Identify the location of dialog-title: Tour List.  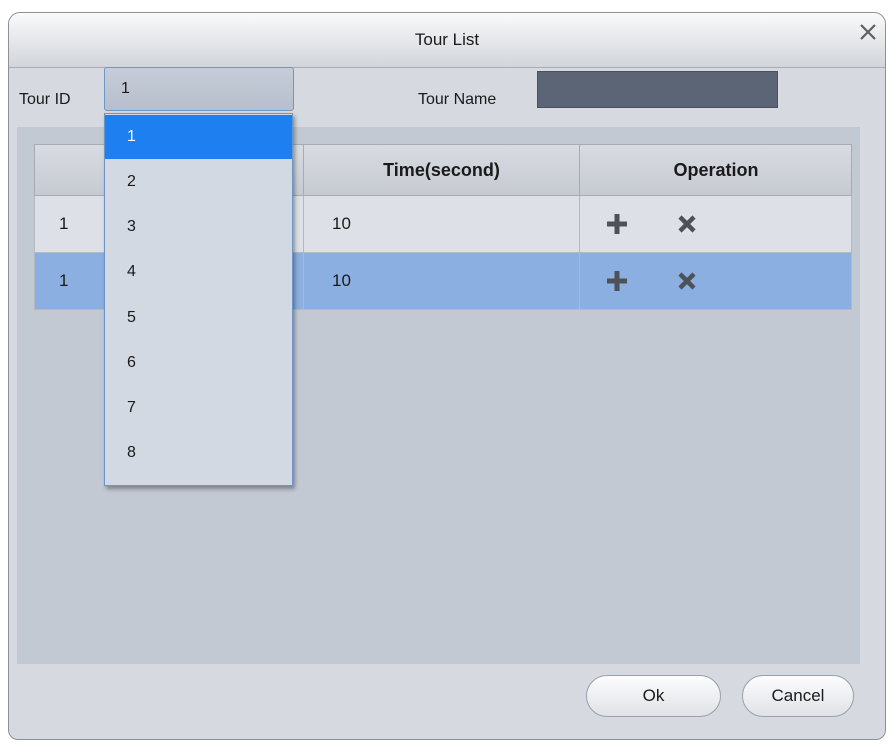
(447, 39).